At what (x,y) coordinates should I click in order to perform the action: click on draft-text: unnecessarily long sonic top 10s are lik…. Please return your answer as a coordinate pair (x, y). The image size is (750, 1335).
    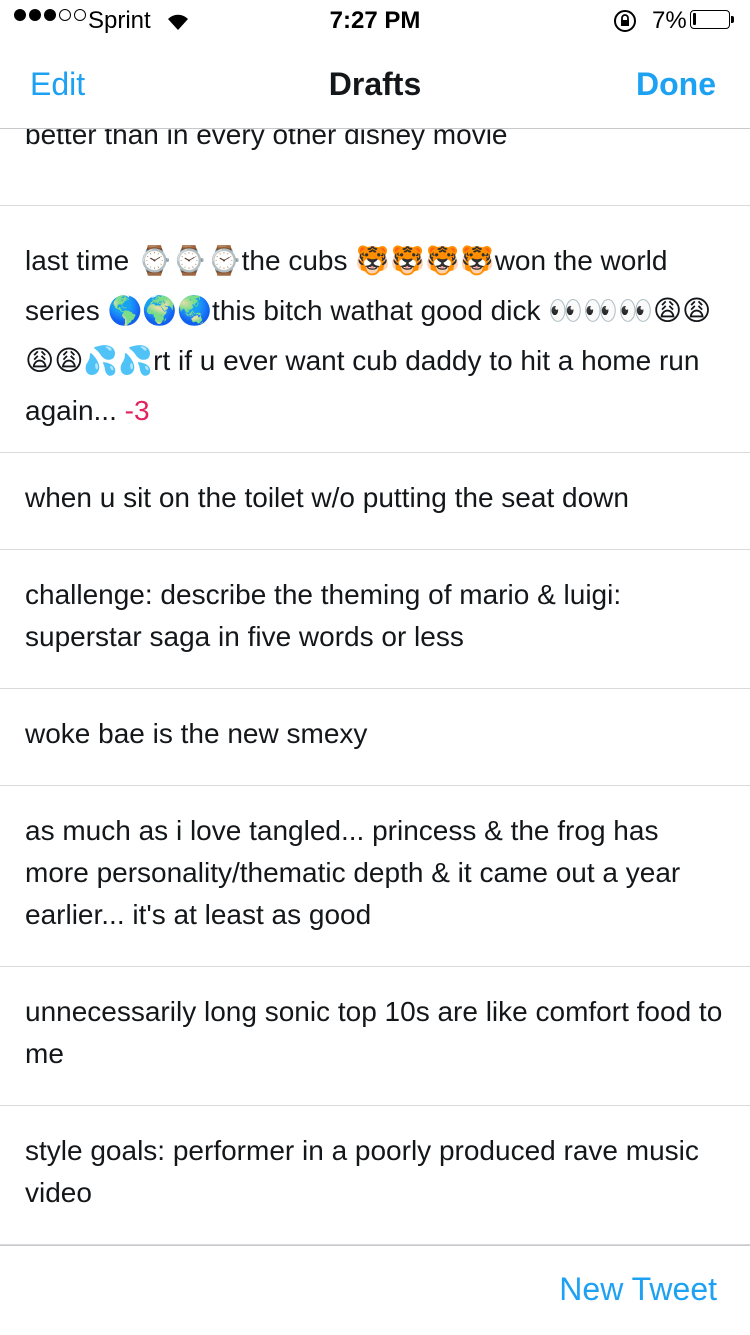
    Looking at the image, I should click on (374, 1032).